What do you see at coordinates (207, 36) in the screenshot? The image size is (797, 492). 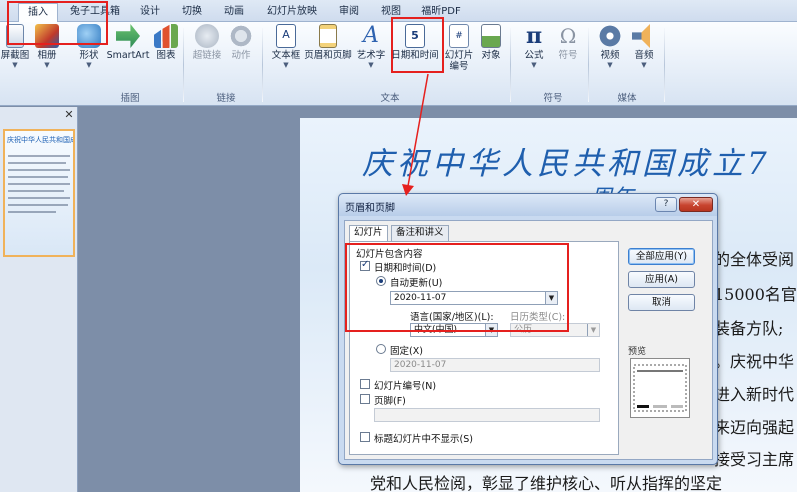 I see `globe-link-icon` at bounding box center [207, 36].